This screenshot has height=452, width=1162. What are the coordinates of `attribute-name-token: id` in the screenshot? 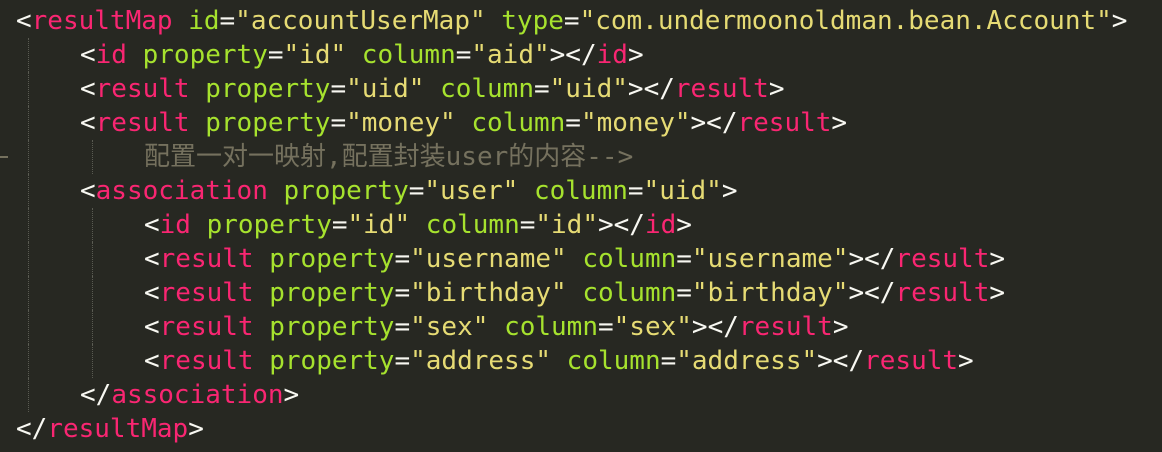 It's located at (204, 21).